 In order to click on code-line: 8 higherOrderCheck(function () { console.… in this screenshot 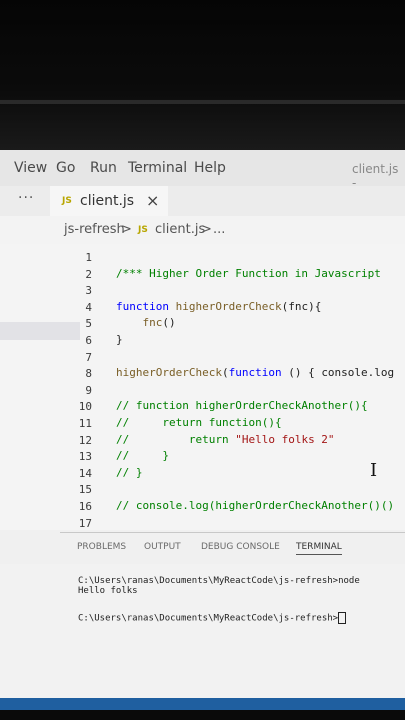, I will do `click(202, 374)`.